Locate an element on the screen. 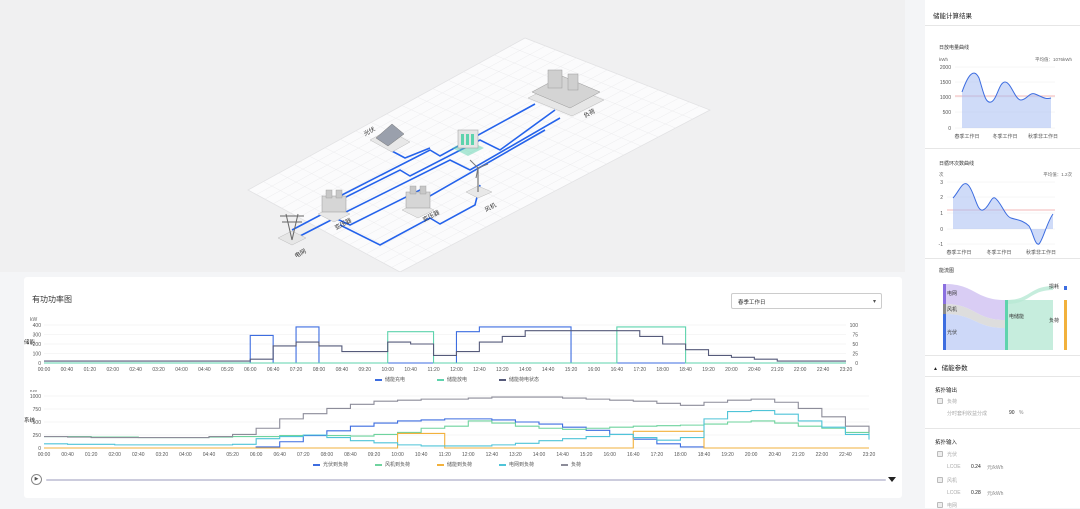 The width and height of the screenshot is (1080, 509). x-tick: 17:20 is located at coordinates (657, 455).